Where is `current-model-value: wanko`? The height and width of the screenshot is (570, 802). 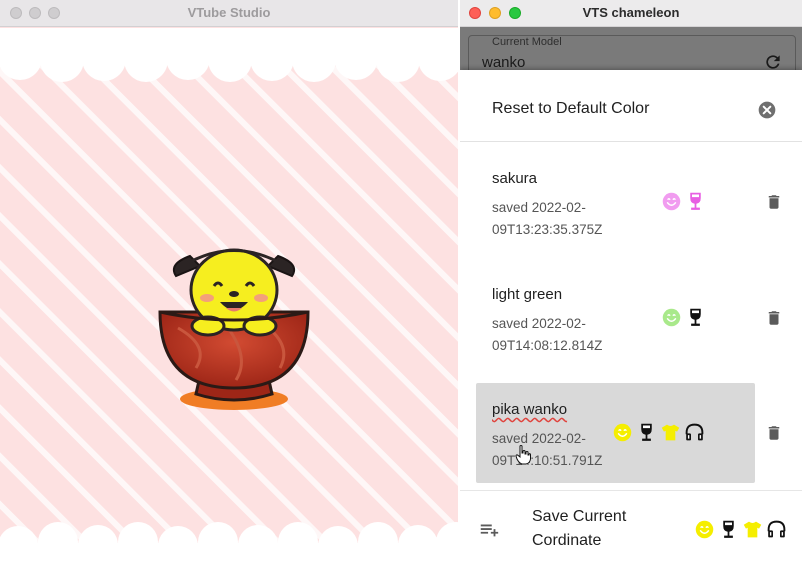
current-model-value: wanko is located at coordinates (503, 62).